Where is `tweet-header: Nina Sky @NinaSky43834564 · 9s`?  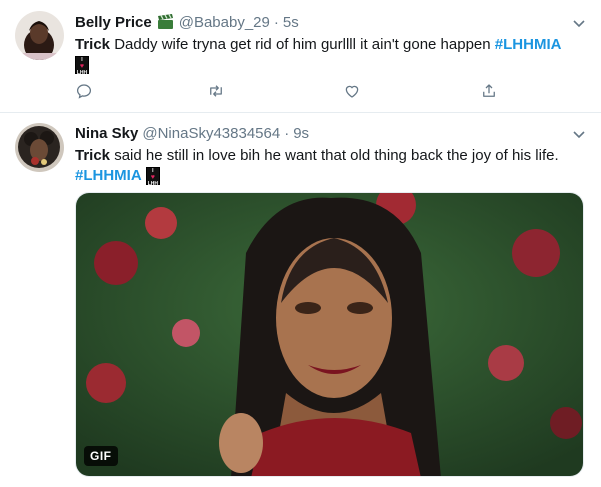 tweet-header: Nina Sky @NinaSky43834564 · 9s is located at coordinates (330, 133).